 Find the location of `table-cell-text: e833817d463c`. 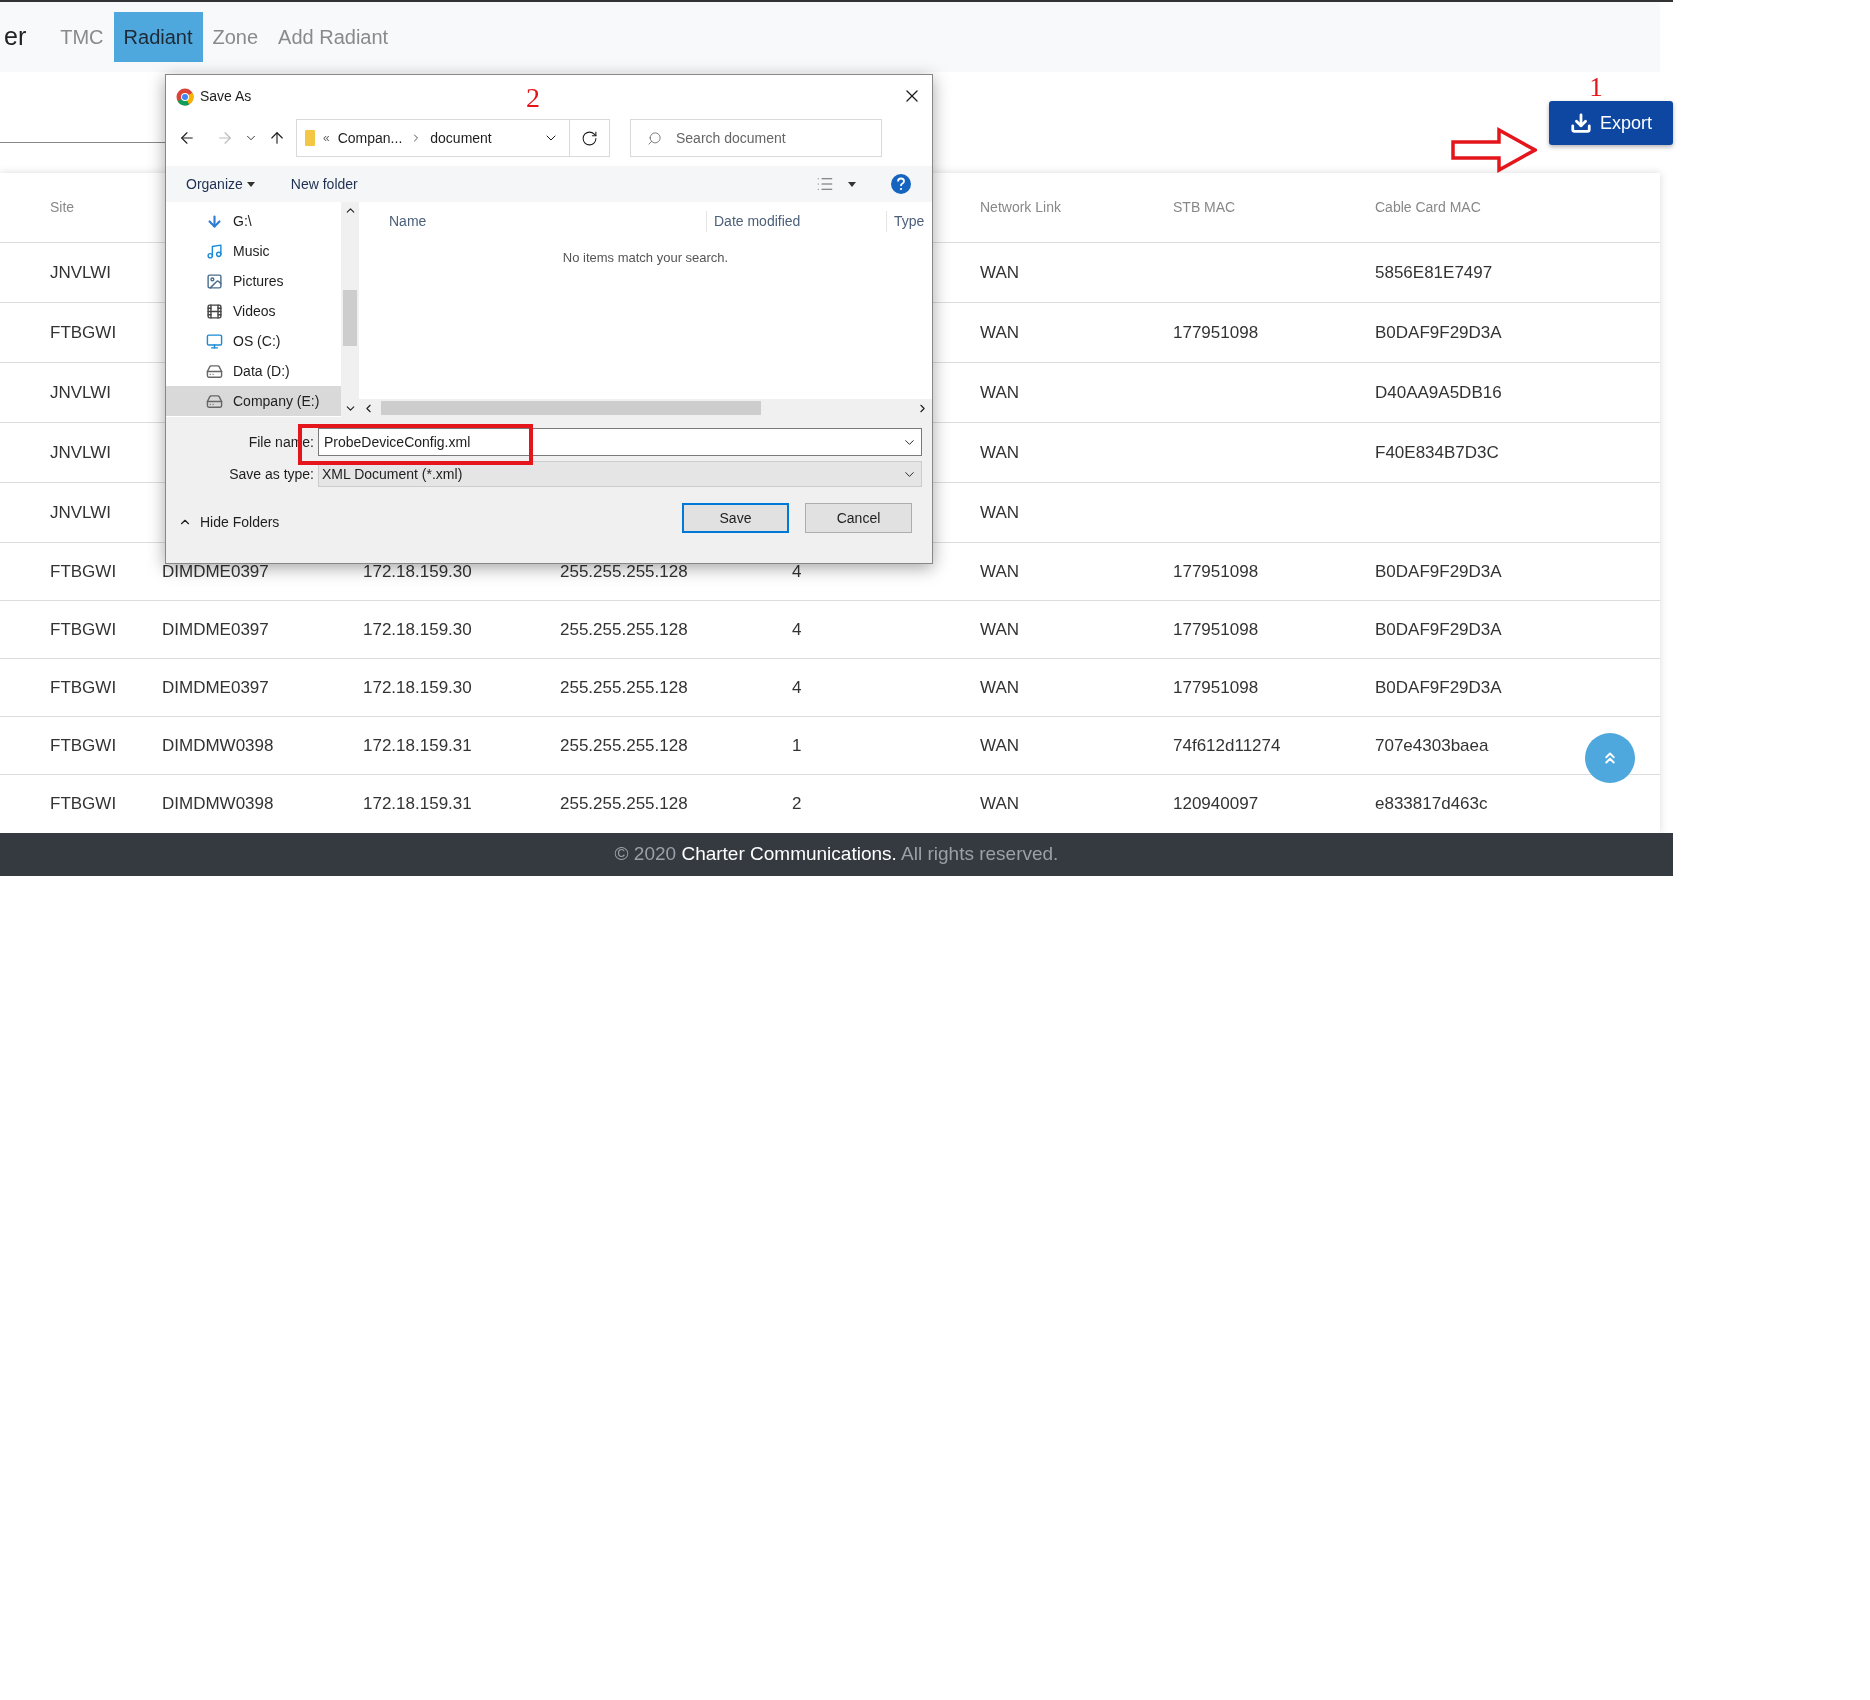

table-cell-text: e833817d463c is located at coordinates (1431, 804).